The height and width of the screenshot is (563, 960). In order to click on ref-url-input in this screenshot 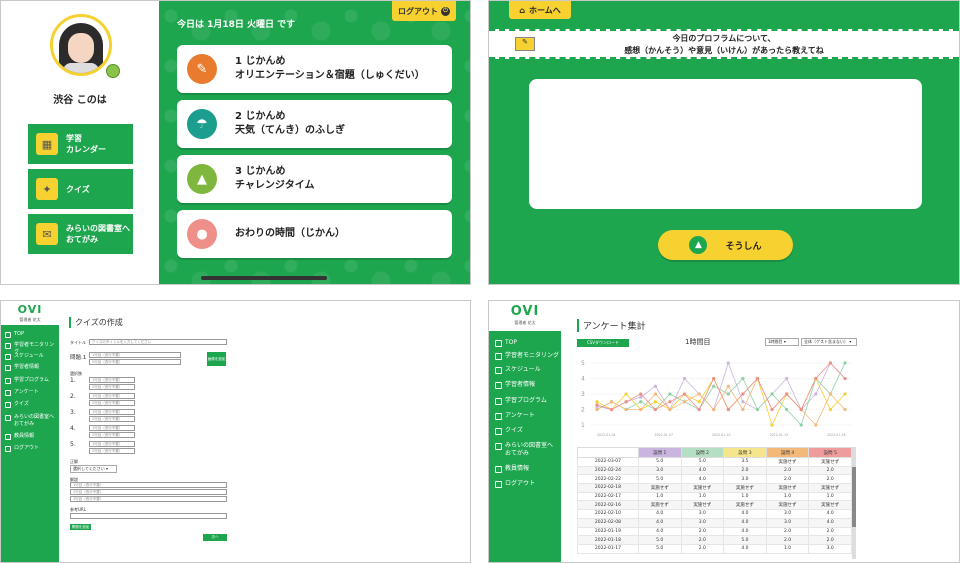, I will do `click(148, 516)`.